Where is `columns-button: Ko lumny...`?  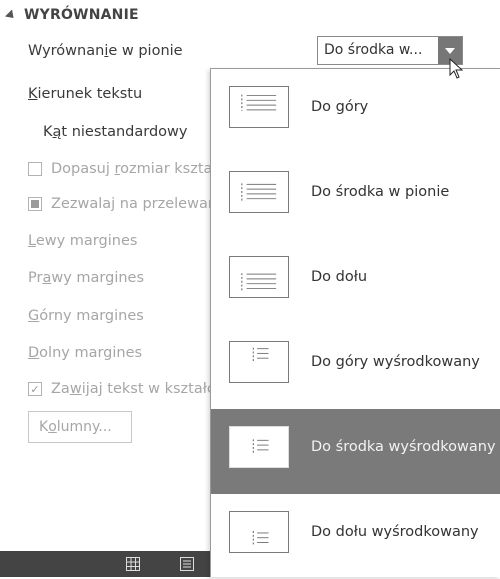 columns-button: Ko lumny... is located at coordinates (80, 427).